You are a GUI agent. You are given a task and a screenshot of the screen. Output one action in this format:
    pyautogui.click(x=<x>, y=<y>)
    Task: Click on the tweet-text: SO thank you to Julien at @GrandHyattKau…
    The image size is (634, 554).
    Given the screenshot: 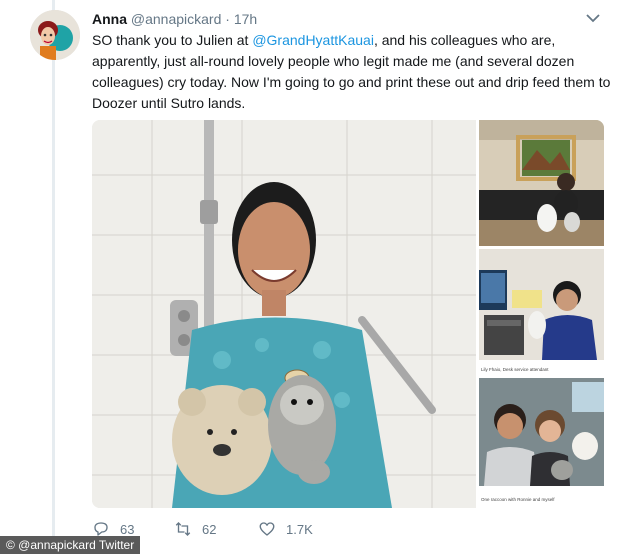 What is the action you would take?
    pyautogui.click(x=352, y=72)
    